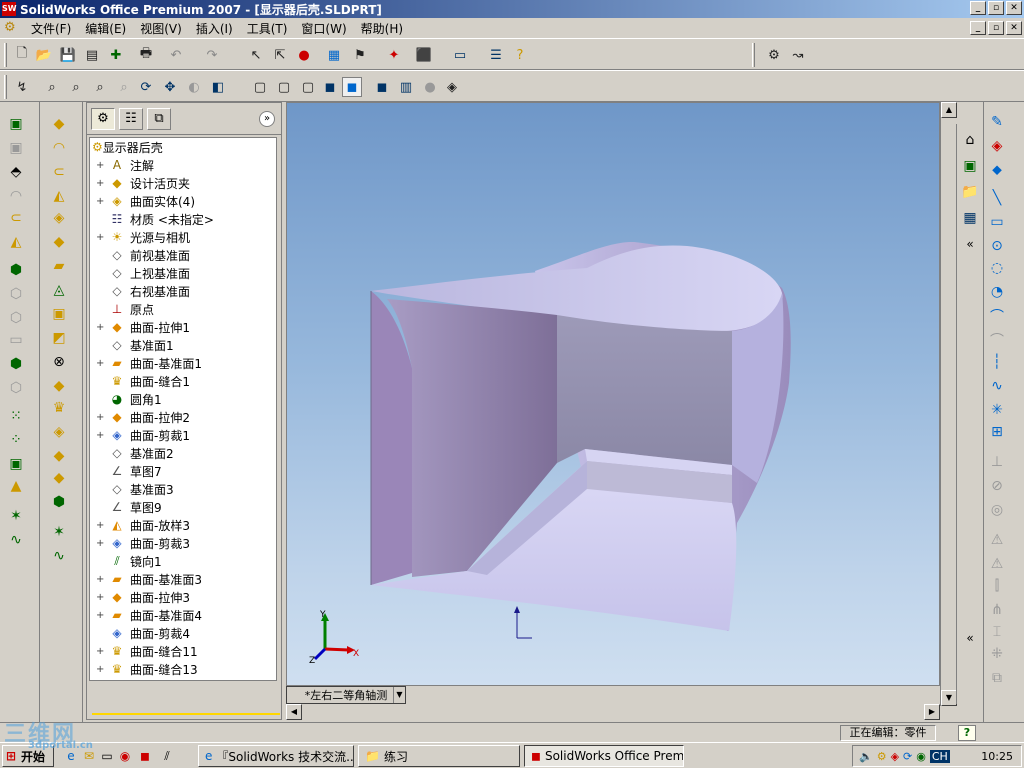 This screenshot has height=768, width=1024. What do you see at coordinates (183, 255) in the screenshot?
I see `tree-item: ◇ 前视基准面` at bounding box center [183, 255].